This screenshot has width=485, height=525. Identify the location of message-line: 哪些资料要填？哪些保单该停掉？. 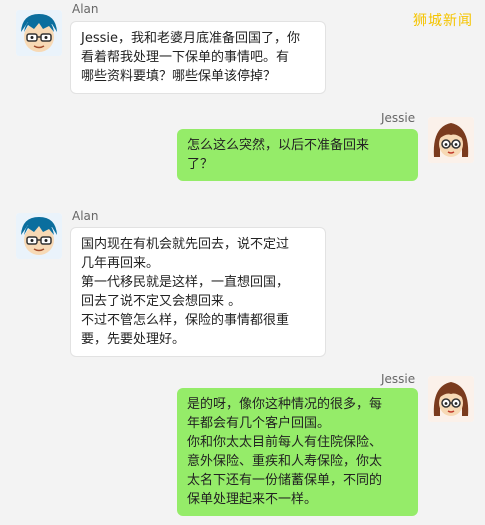
(179, 76).